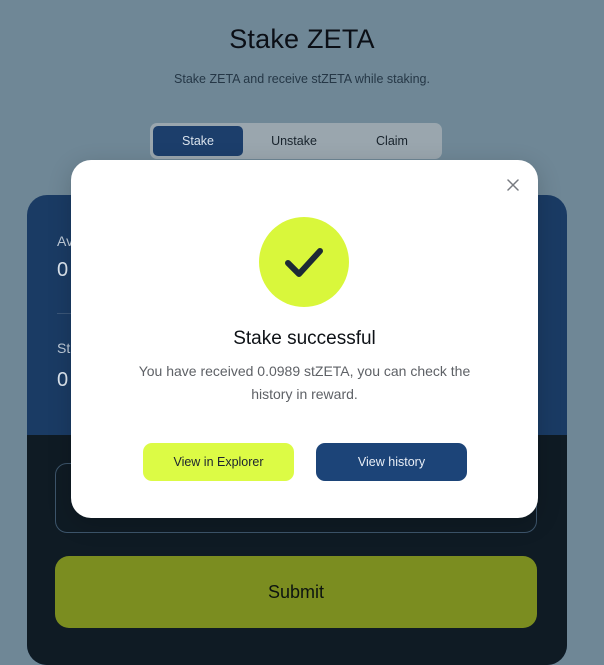 The width and height of the screenshot is (604, 665). I want to click on success-badge, so click(304, 262).